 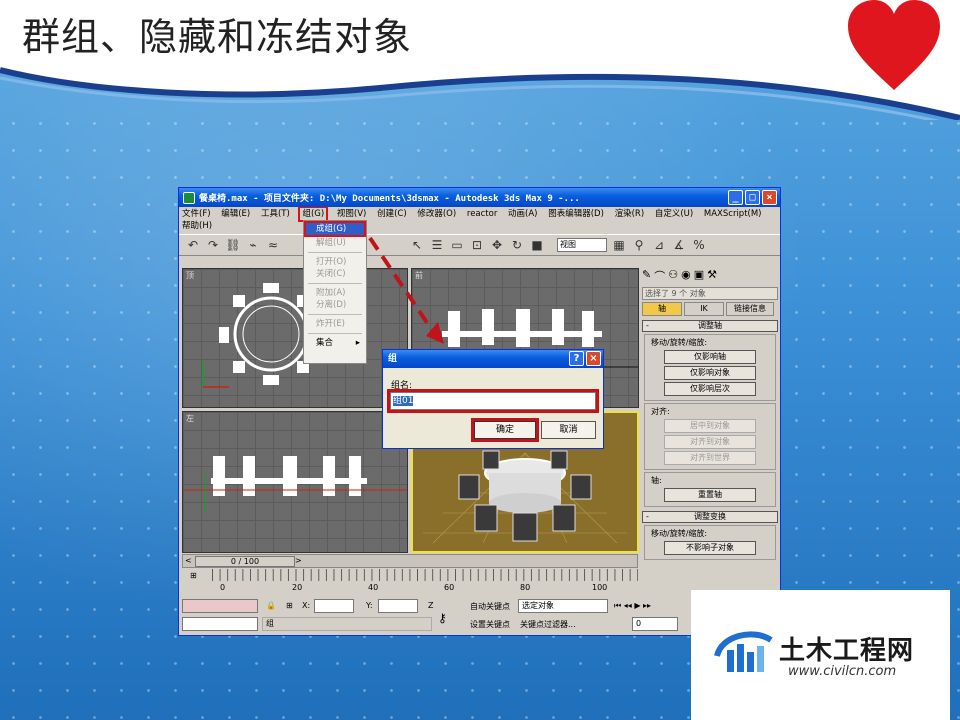 I want to click on center-to-object-button: 居中到对象, so click(x=710, y=426).